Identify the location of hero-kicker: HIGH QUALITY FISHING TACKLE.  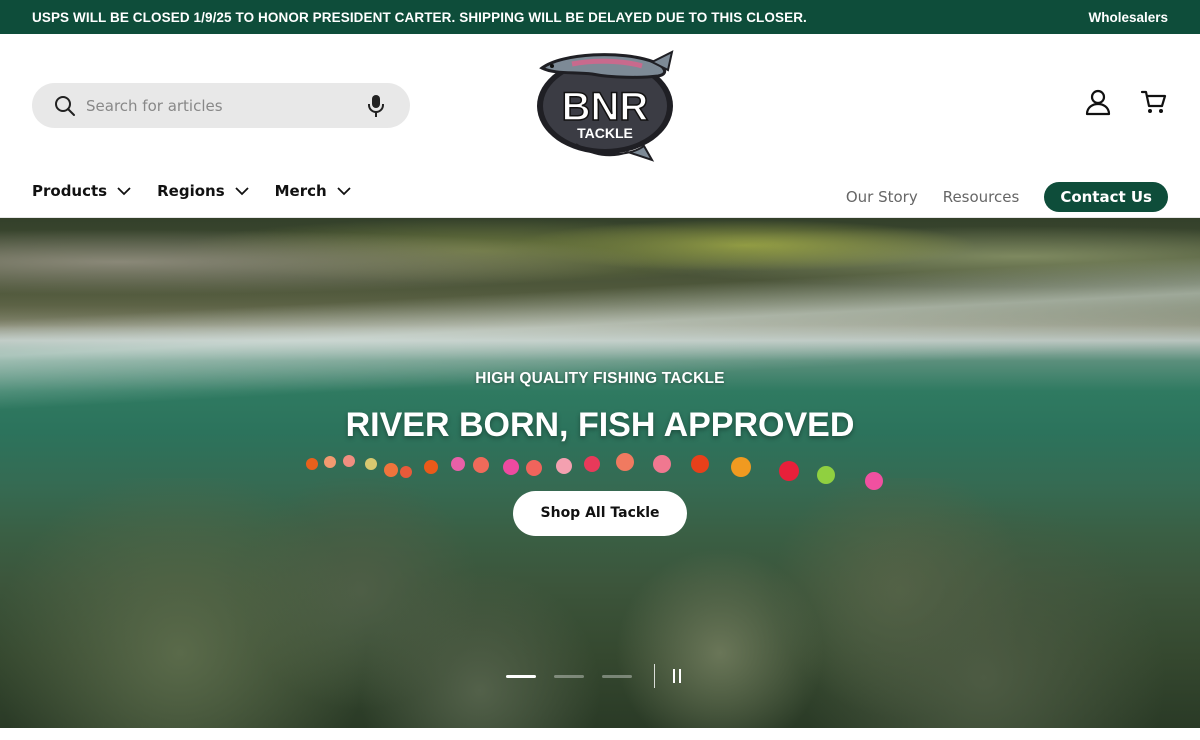
(600, 378).